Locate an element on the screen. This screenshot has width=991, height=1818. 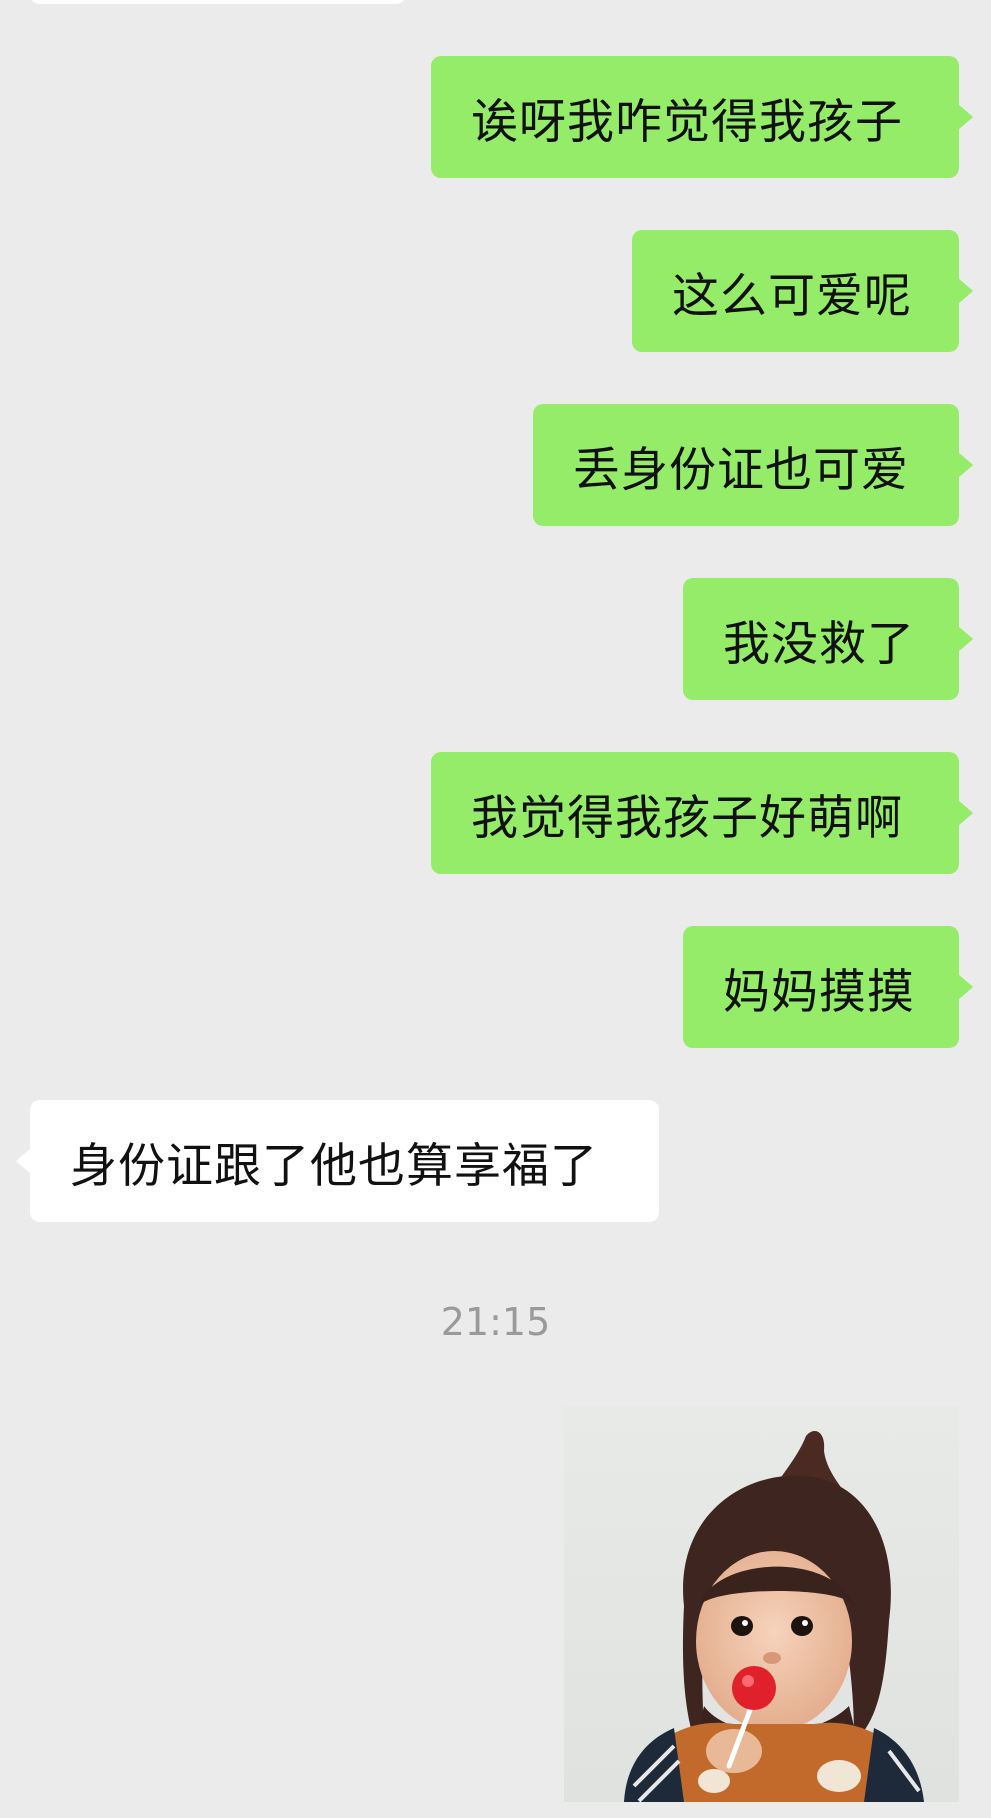
message-text: 诶呀我咋觉得我孩子 is located at coordinates (687, 122).